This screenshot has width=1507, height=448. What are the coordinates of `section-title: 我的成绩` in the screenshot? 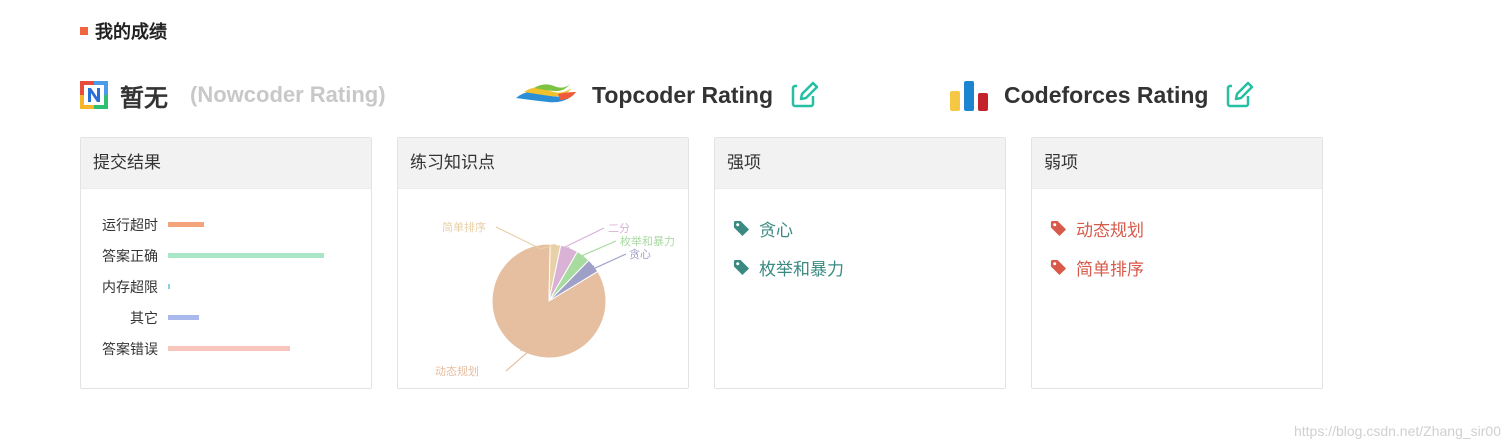 It's located at (123, 31).